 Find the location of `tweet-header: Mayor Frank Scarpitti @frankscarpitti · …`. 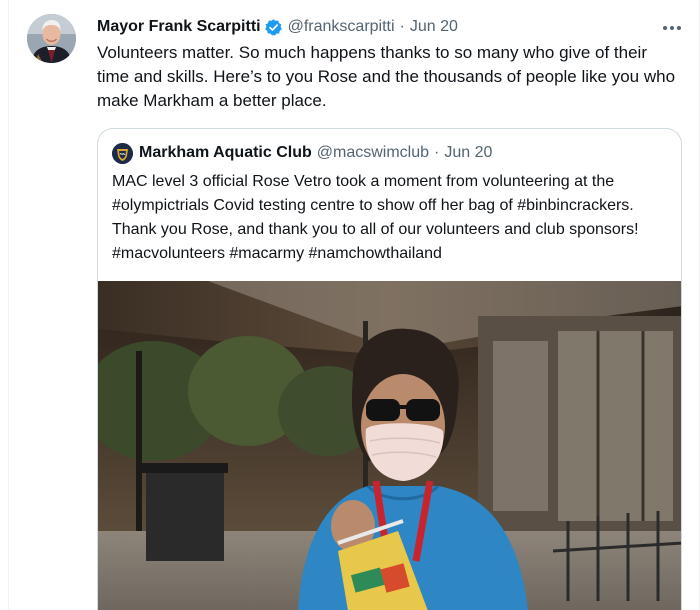

tweet-header: Mayor Frank Scarpitti @frankscarpitti · … is located at coordinates (277, 27).